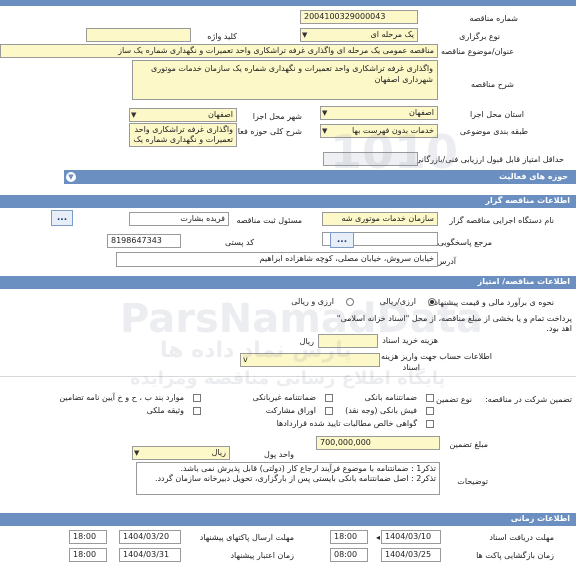 This screenshot has height=568, width=576. What do you see at coordinates (491, 302) in the screenshot?
I see `proposal-method-label: نحوه ی برآورد مالی و قیمت پیشنهادی` at bounding box center [491, 302].